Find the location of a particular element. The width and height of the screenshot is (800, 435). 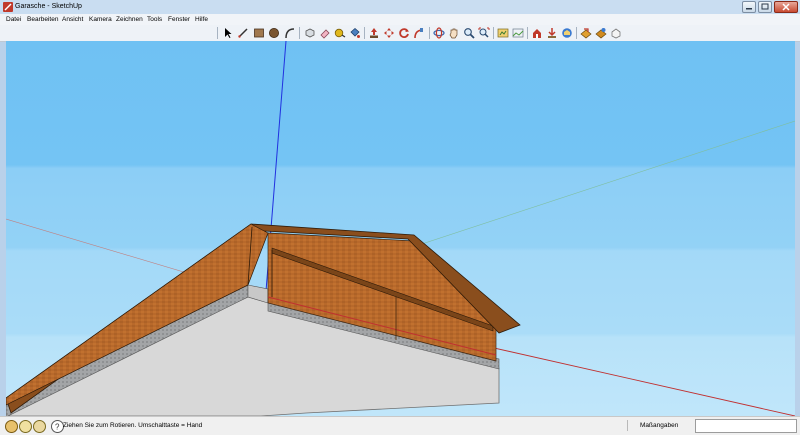

select-icon is located at coordinates (228, 33).